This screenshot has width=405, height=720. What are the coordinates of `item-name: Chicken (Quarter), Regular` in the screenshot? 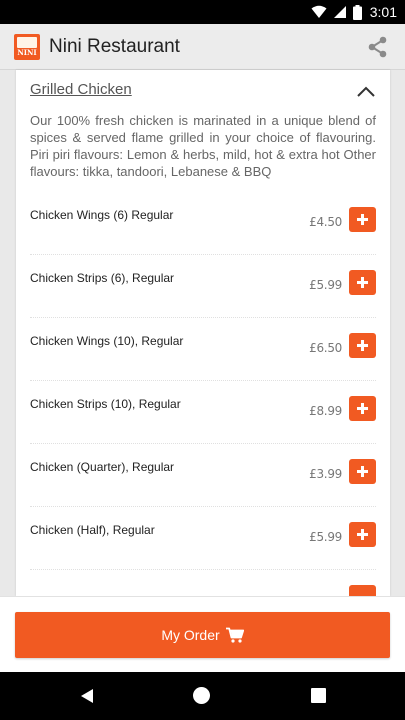 It's located at (102, 467).